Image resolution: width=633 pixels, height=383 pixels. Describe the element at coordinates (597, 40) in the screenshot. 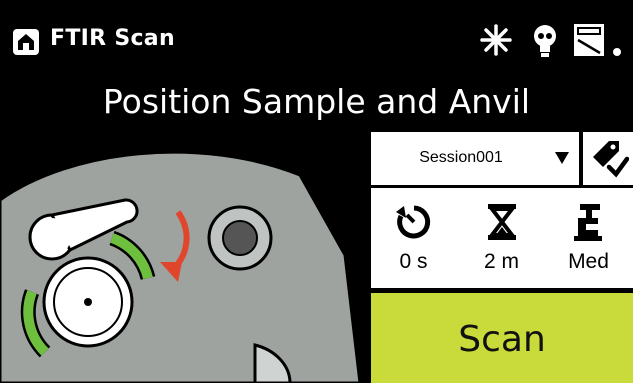

I see `battery-icon` at that location.